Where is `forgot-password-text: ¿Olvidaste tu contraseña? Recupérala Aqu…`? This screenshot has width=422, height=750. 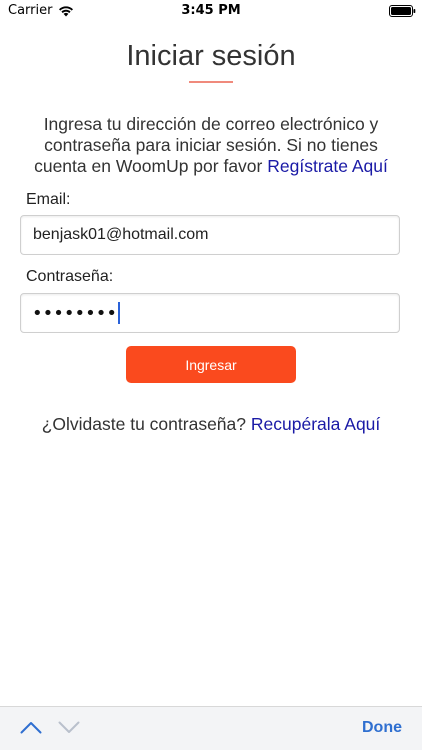 forgot-password-text: ¿Olvidaste tu contraseña? Recupérala Aqu… is located at coordinates (211, 424).